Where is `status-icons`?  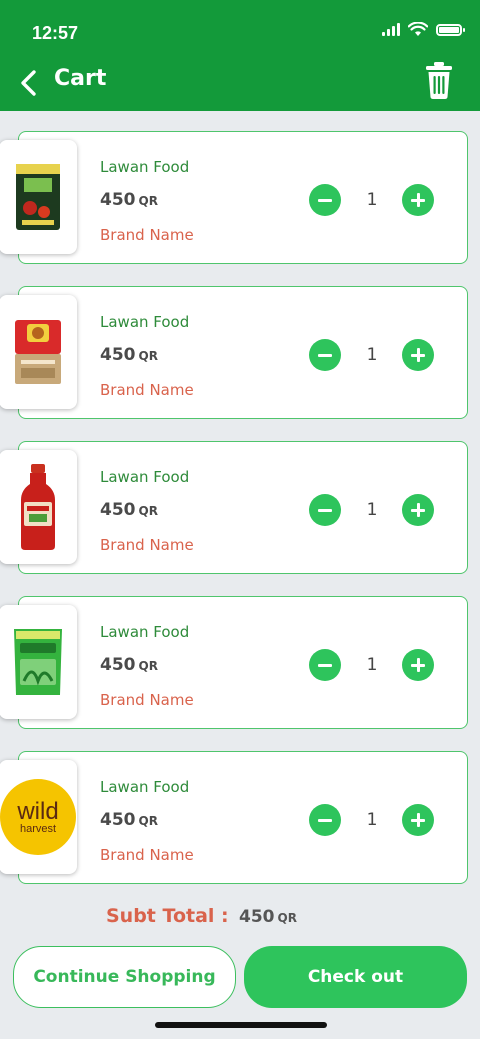 status-icons is located at coordinates (423, 29).